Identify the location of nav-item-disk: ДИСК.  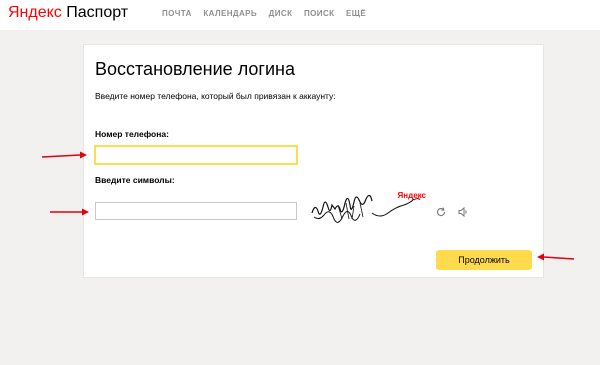
(281, 13).